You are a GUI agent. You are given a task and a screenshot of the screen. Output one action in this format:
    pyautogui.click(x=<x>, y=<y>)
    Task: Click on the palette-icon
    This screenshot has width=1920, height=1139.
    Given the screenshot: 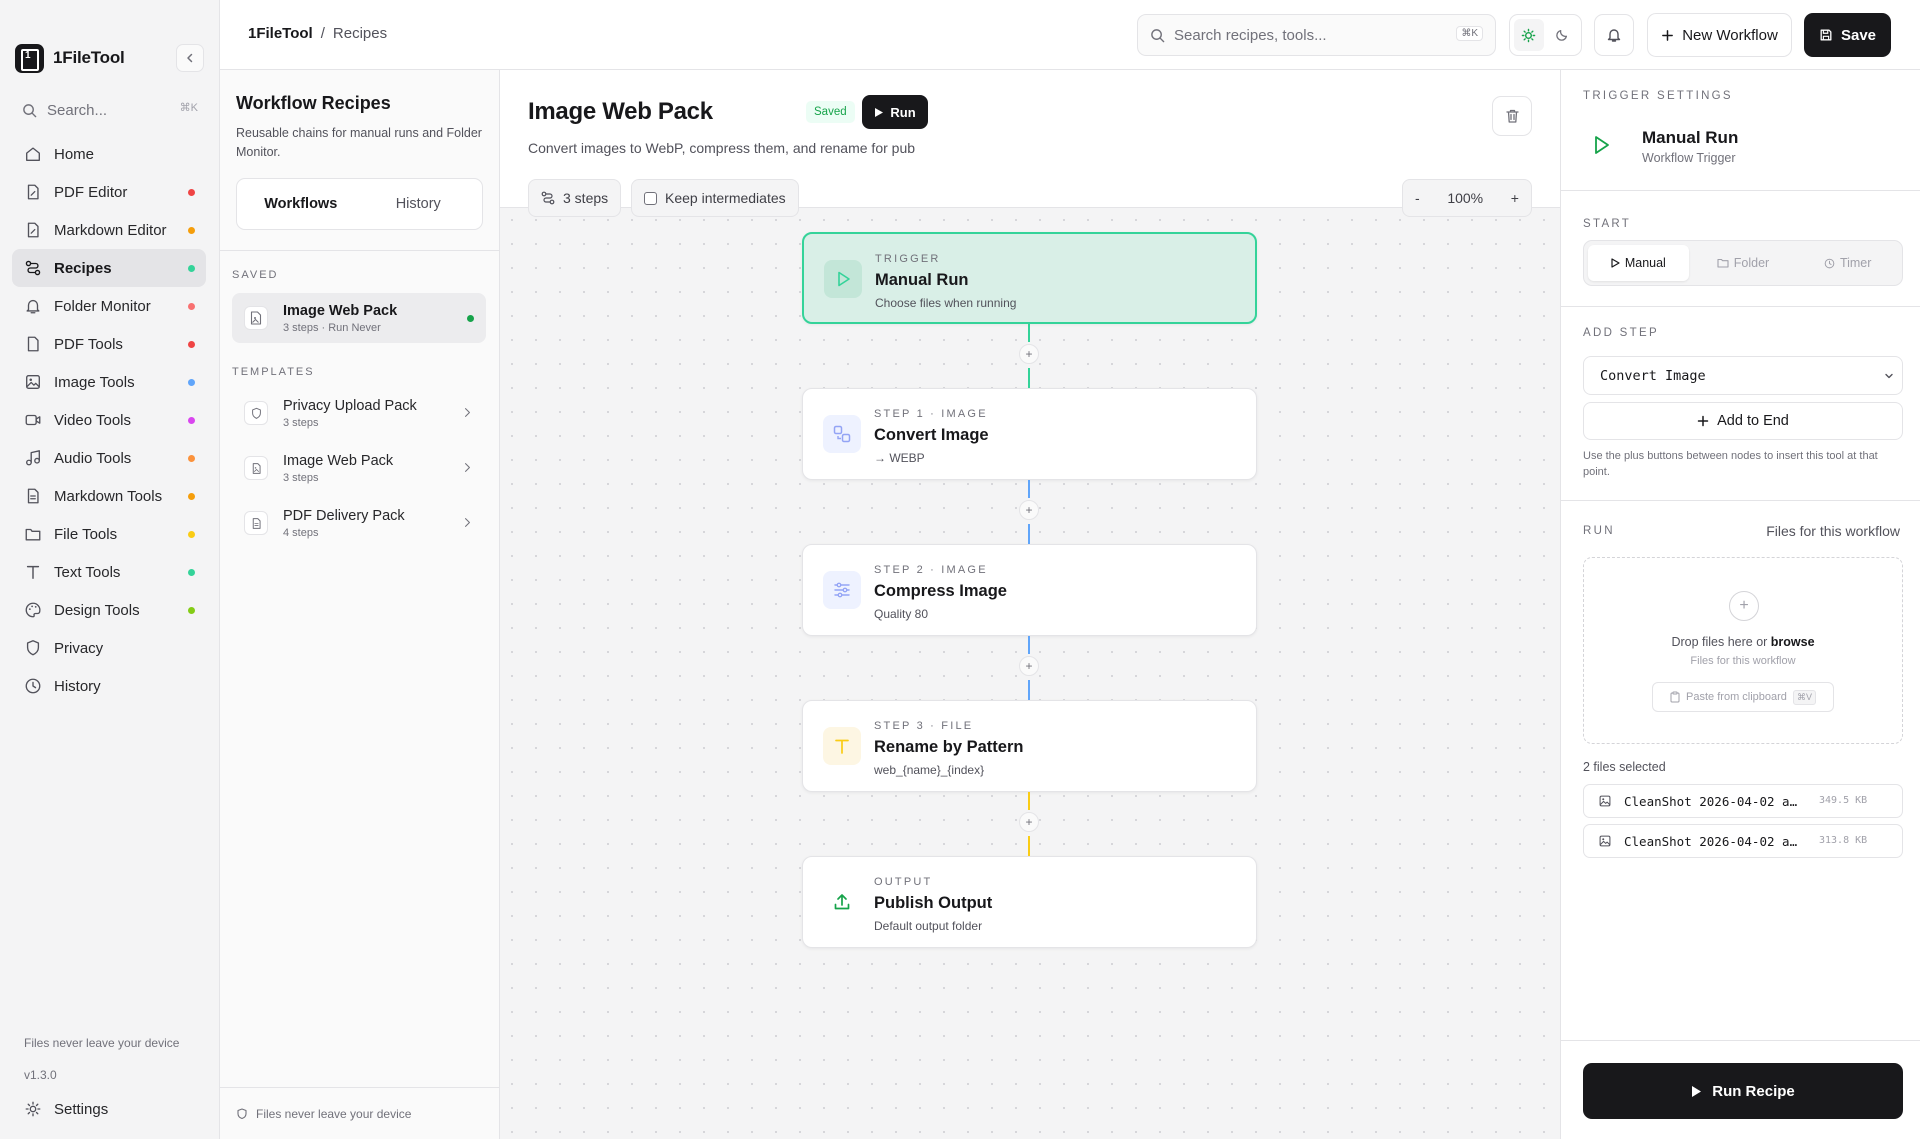 What is the action you would take?
    pyautogui.click(x=33, y=610)
    